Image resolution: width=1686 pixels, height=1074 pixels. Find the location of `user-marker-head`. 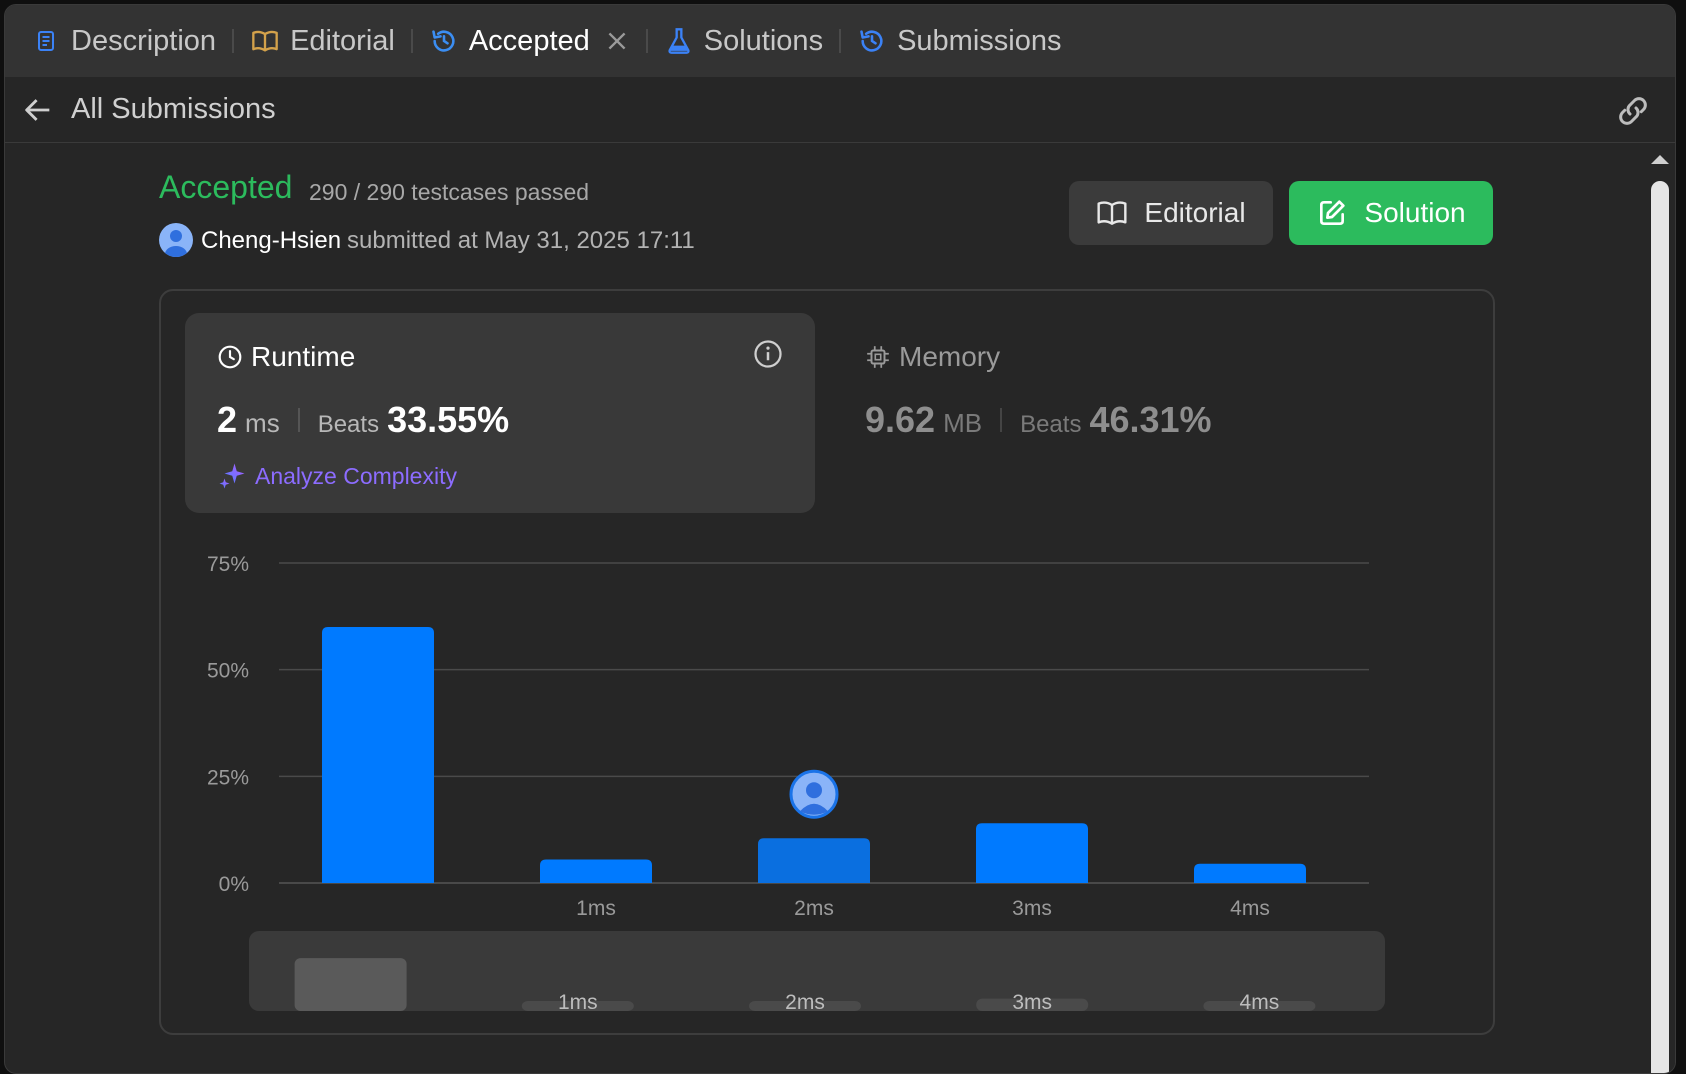

user-marker-head is located at coordinates (814, 790).